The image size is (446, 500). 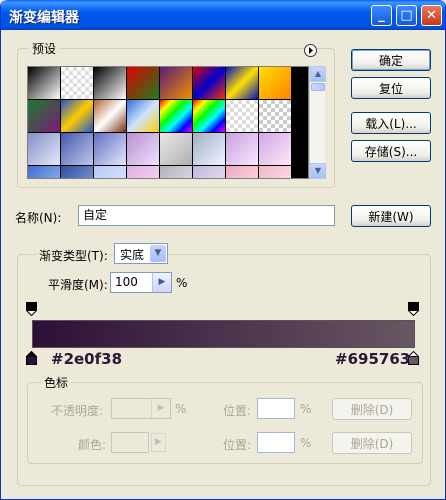 What do you see at coordinates (391, 60) in the screenshot?
I see `ok-button: 确定` at bounding box center [391, 60].